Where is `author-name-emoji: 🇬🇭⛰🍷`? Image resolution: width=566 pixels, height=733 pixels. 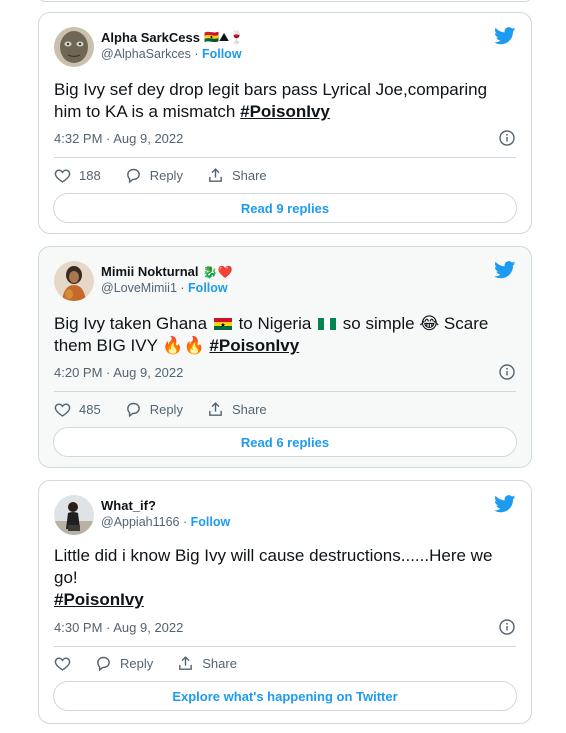 author-name-emoji: 🇬🇭⛰🍷 is located at coordinates (224, 37).